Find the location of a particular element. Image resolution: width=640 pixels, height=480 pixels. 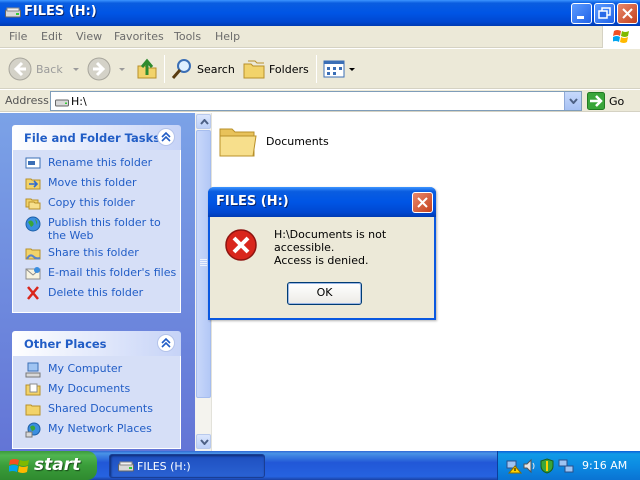

back-button: Back is located at coordinates (44, 69).